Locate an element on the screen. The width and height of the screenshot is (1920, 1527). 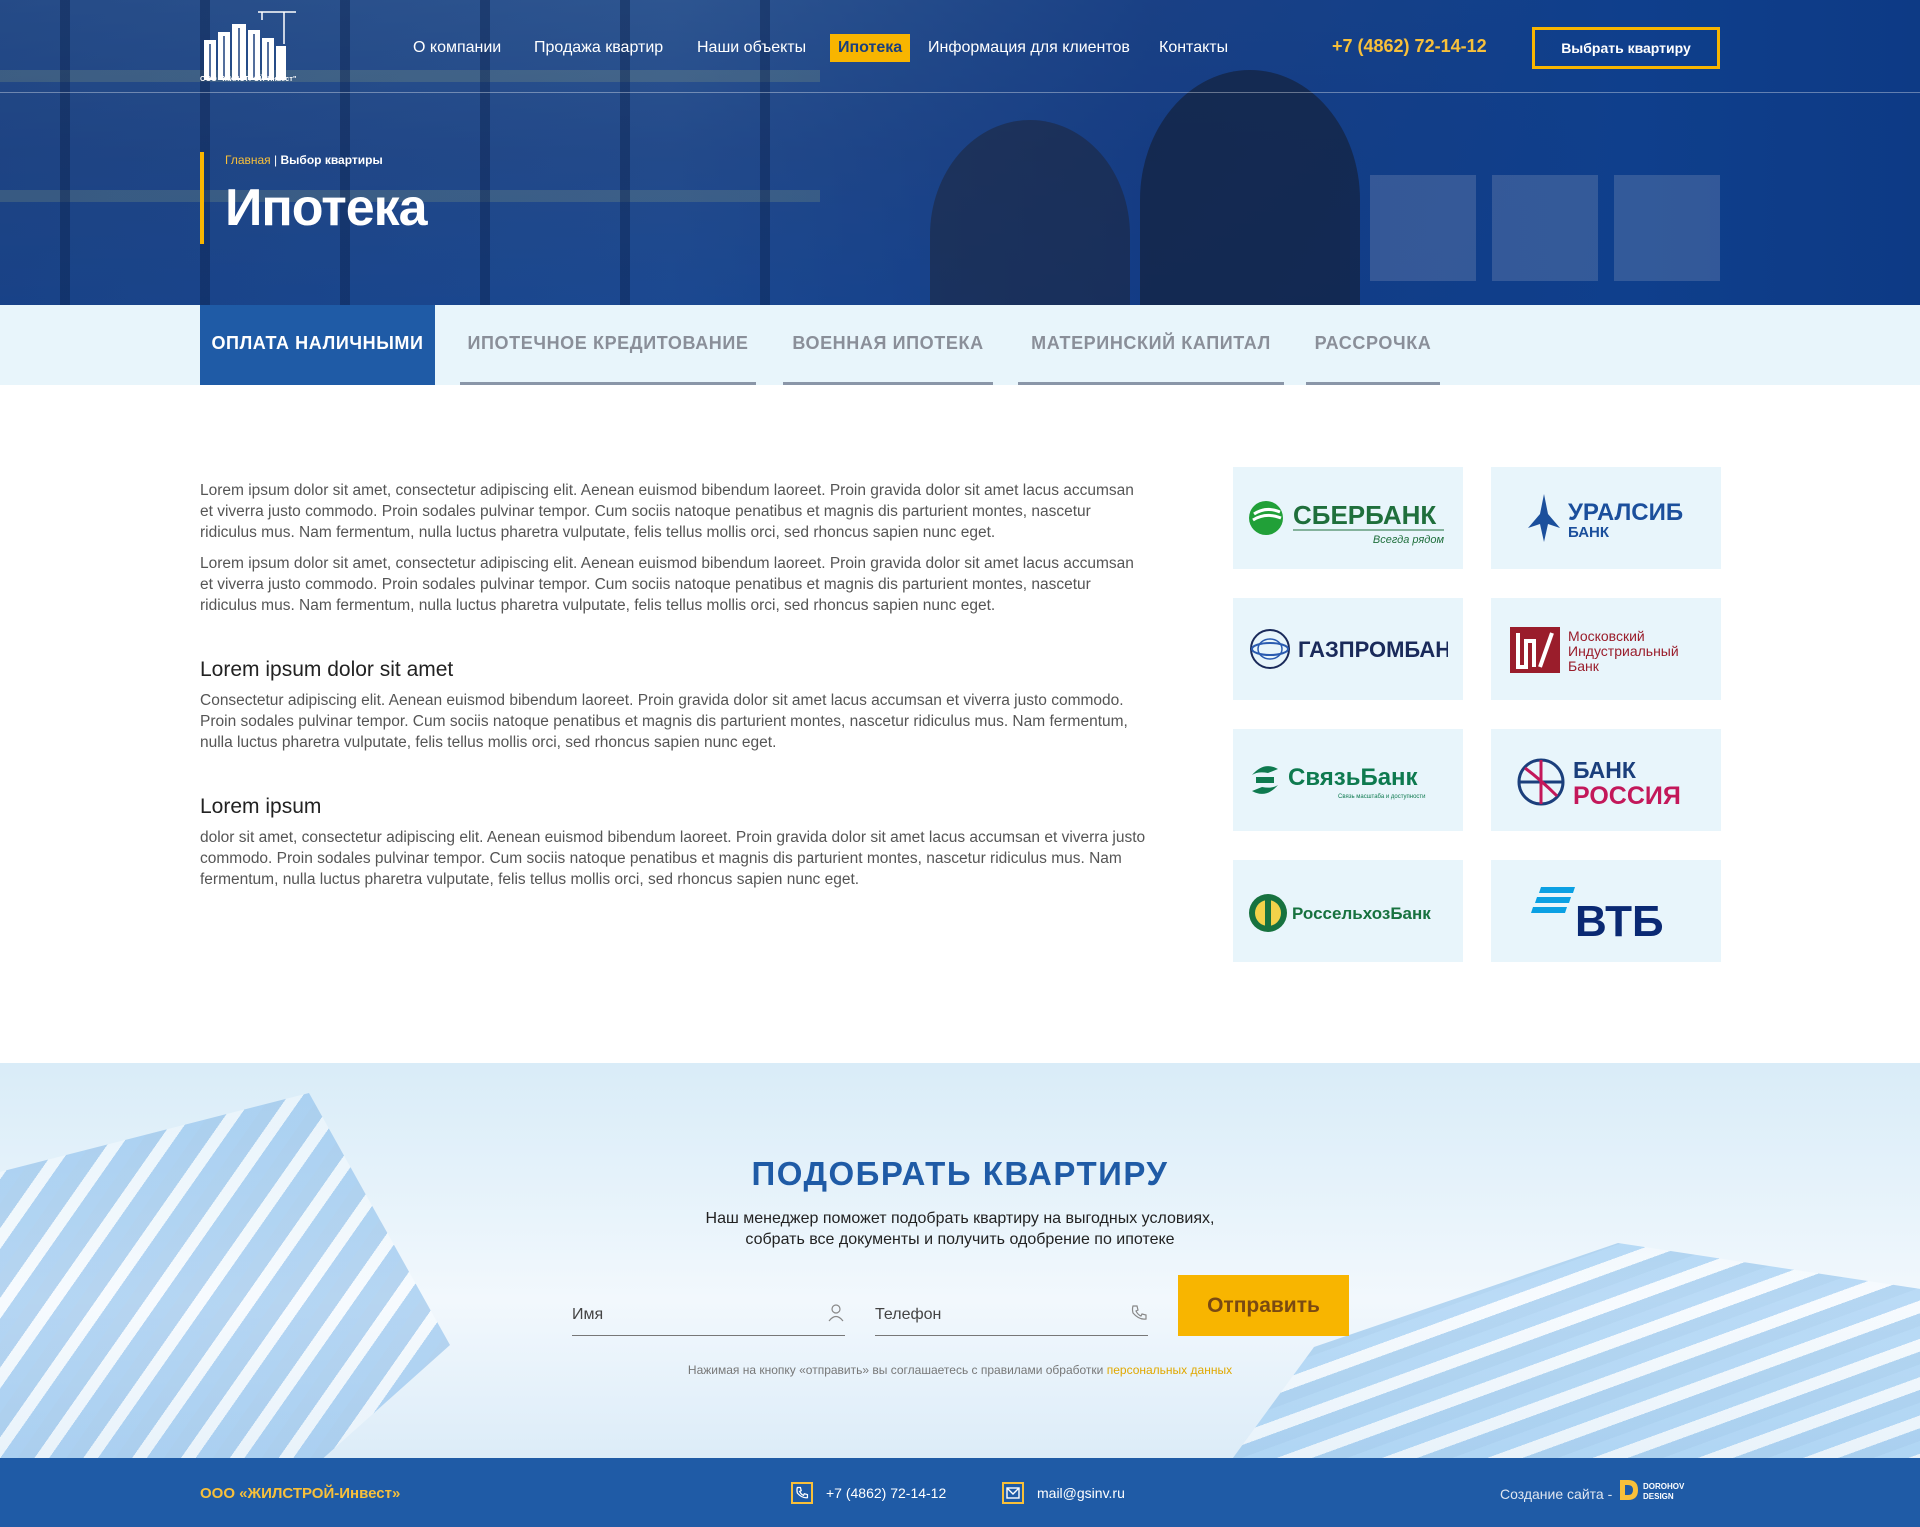
footer-credit: Создание сайта - is located at coordinates (1556, 1494).